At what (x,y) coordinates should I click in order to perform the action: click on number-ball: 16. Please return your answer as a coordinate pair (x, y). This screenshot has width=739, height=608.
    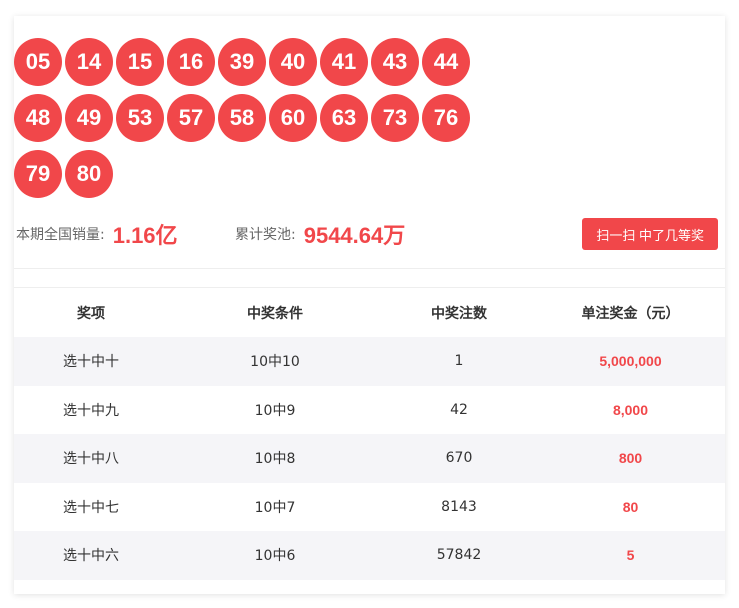
    Looking at the image, I should click on (191, 62).